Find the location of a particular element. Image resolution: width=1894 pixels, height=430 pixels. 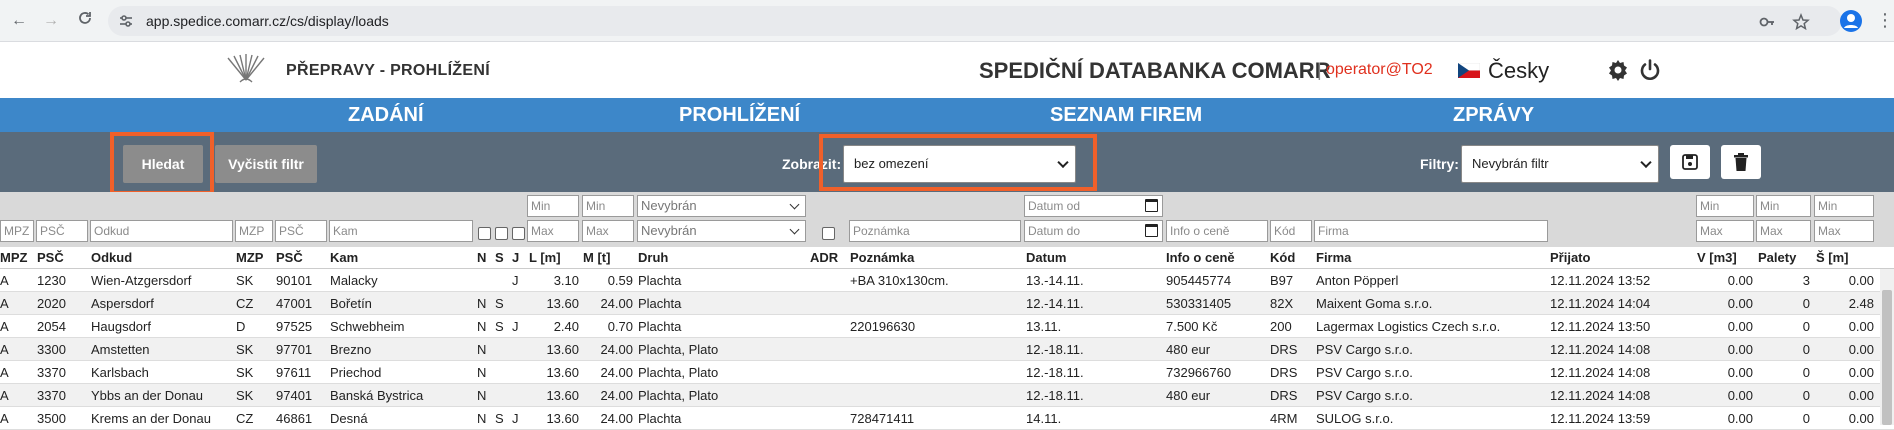

operator-label: operator@TO2 is located at coordinates (1379, 70).